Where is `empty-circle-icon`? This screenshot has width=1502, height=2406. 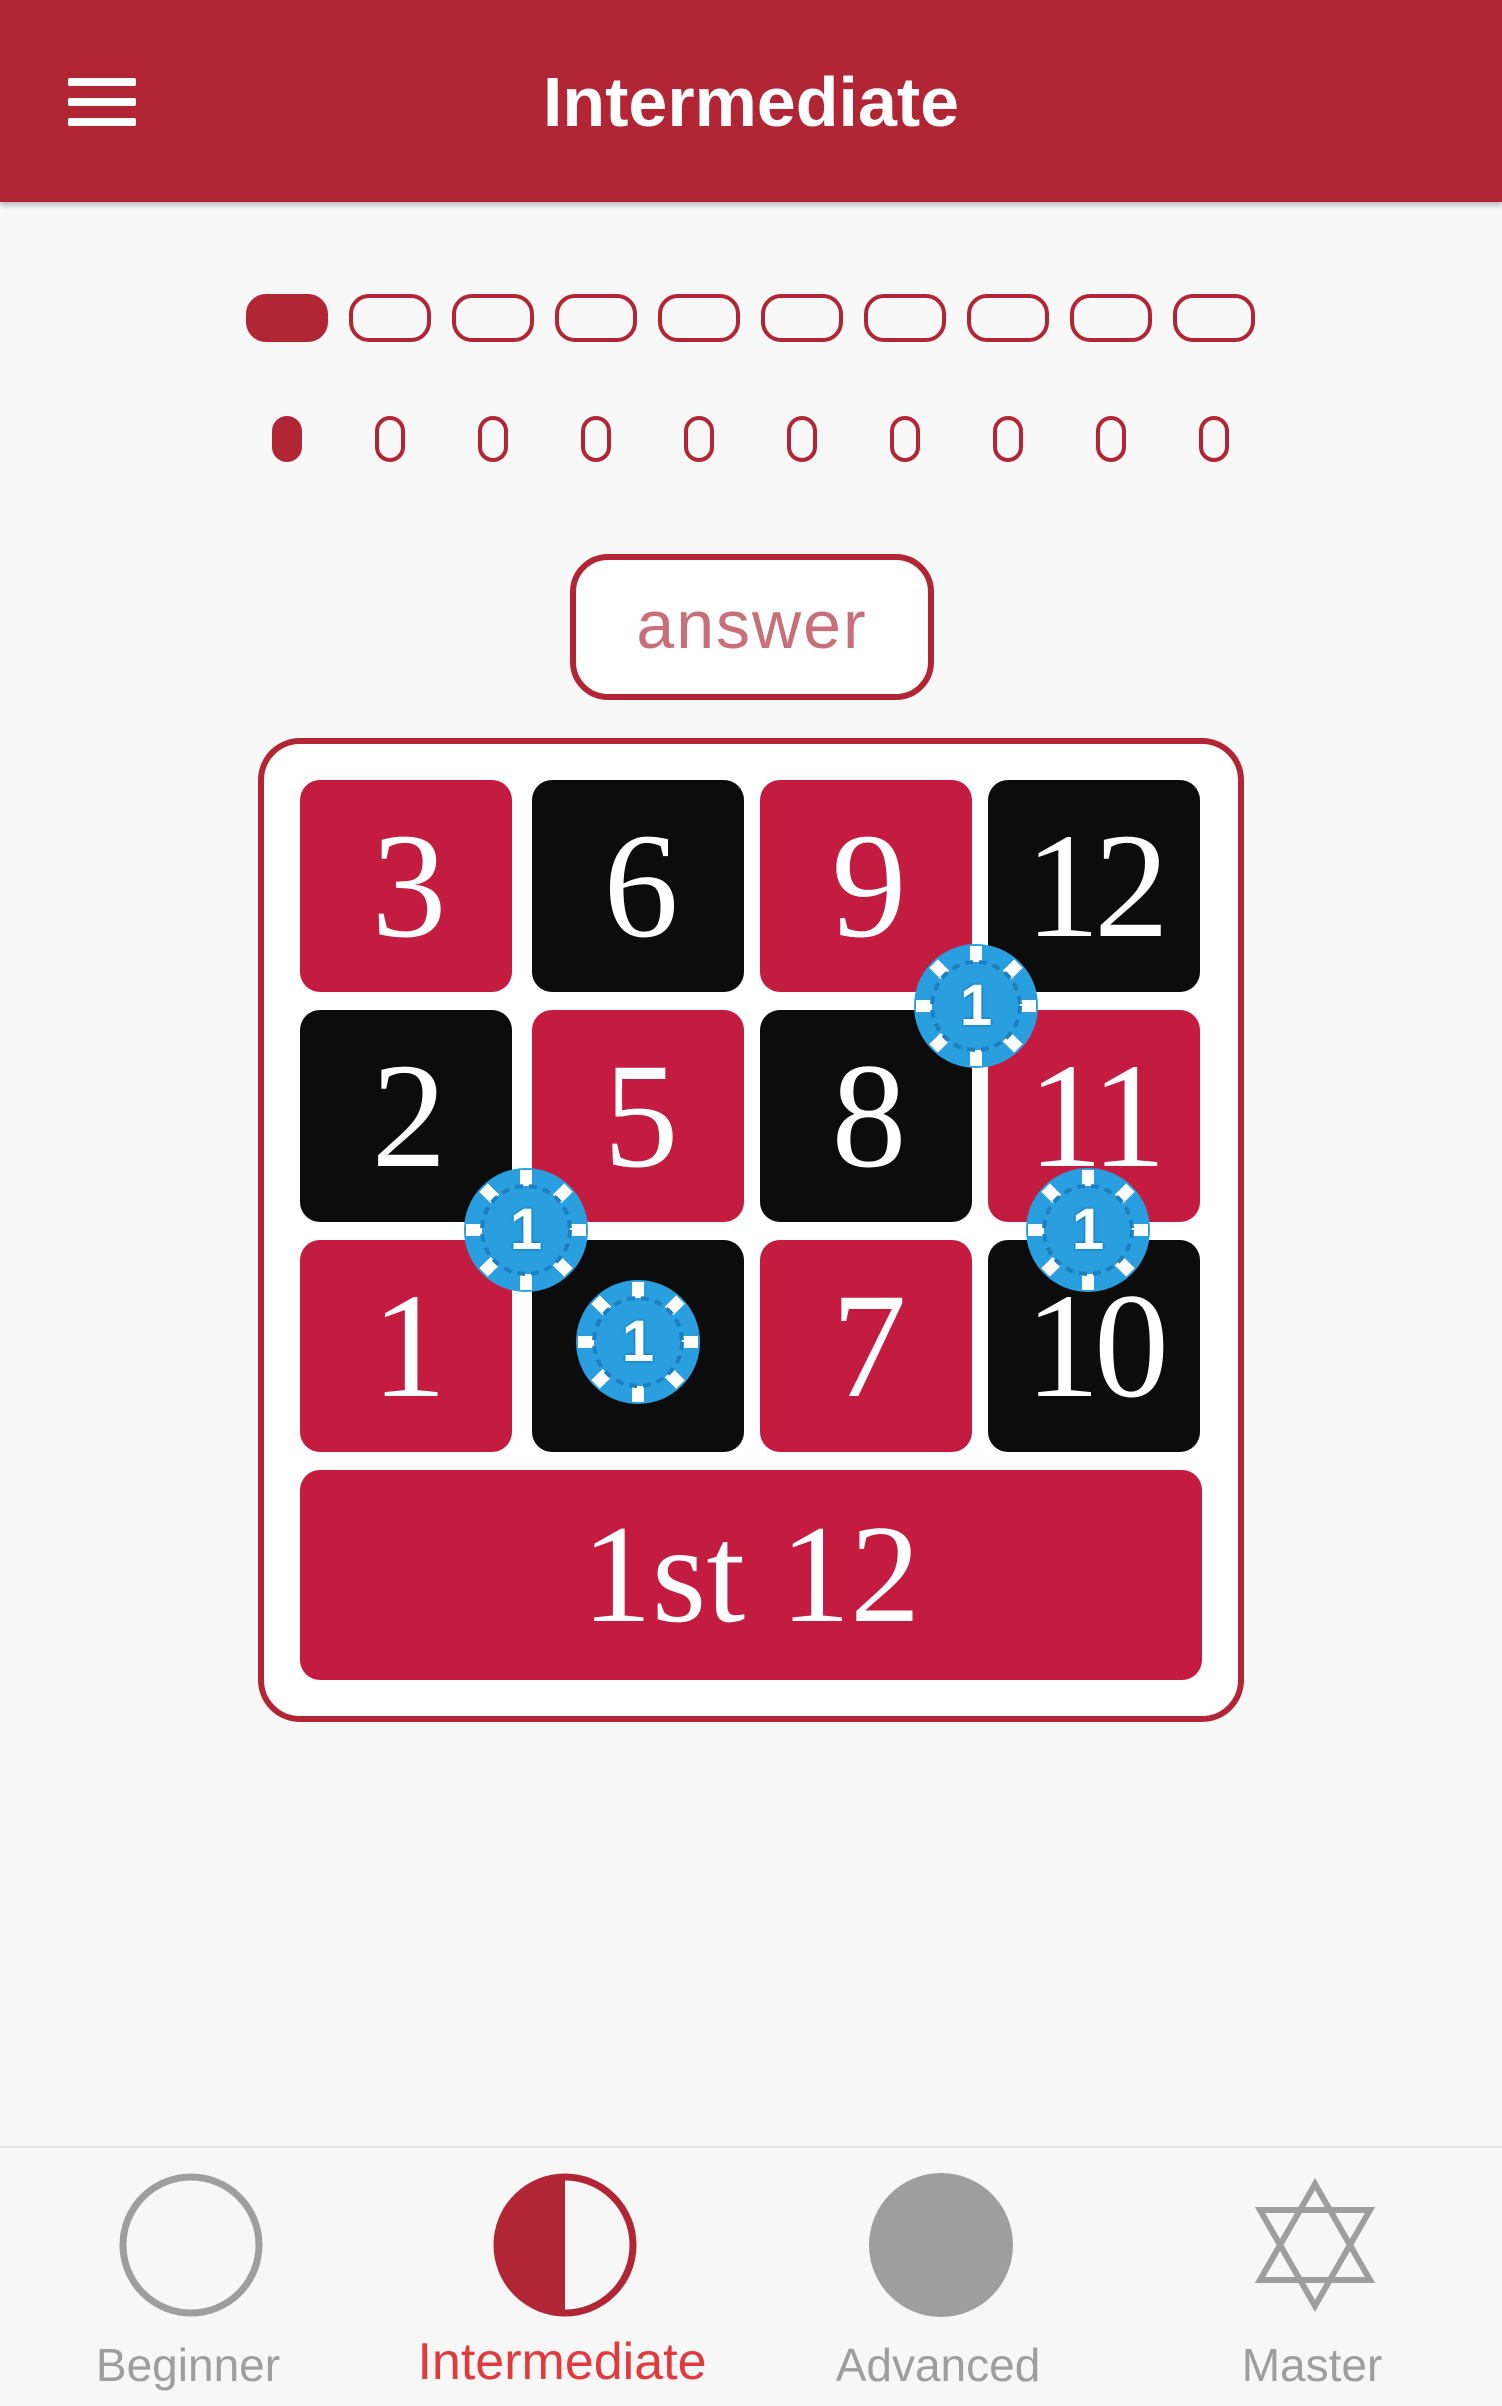 empty-circle-icon is located at coordinates (191, 2245).